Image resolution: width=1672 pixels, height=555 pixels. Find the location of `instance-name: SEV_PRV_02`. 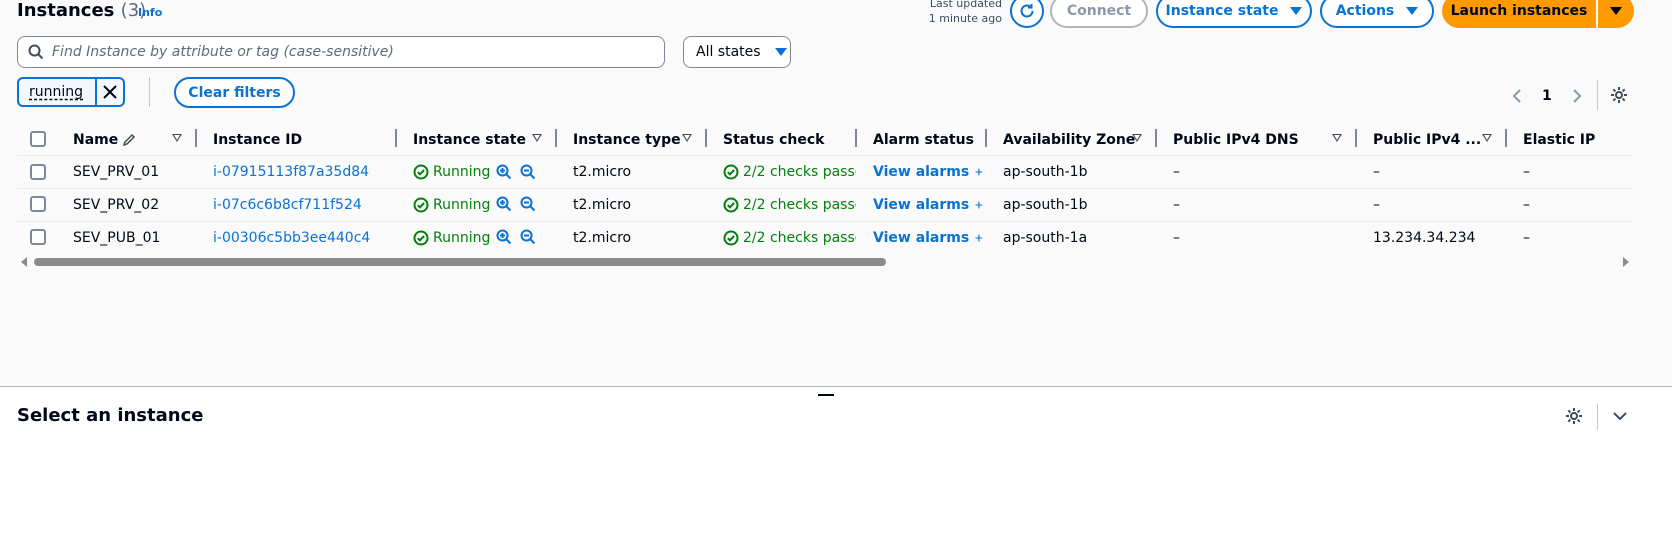

instance-name: SEV_PRV_02 is located at coordinates (116, 205).